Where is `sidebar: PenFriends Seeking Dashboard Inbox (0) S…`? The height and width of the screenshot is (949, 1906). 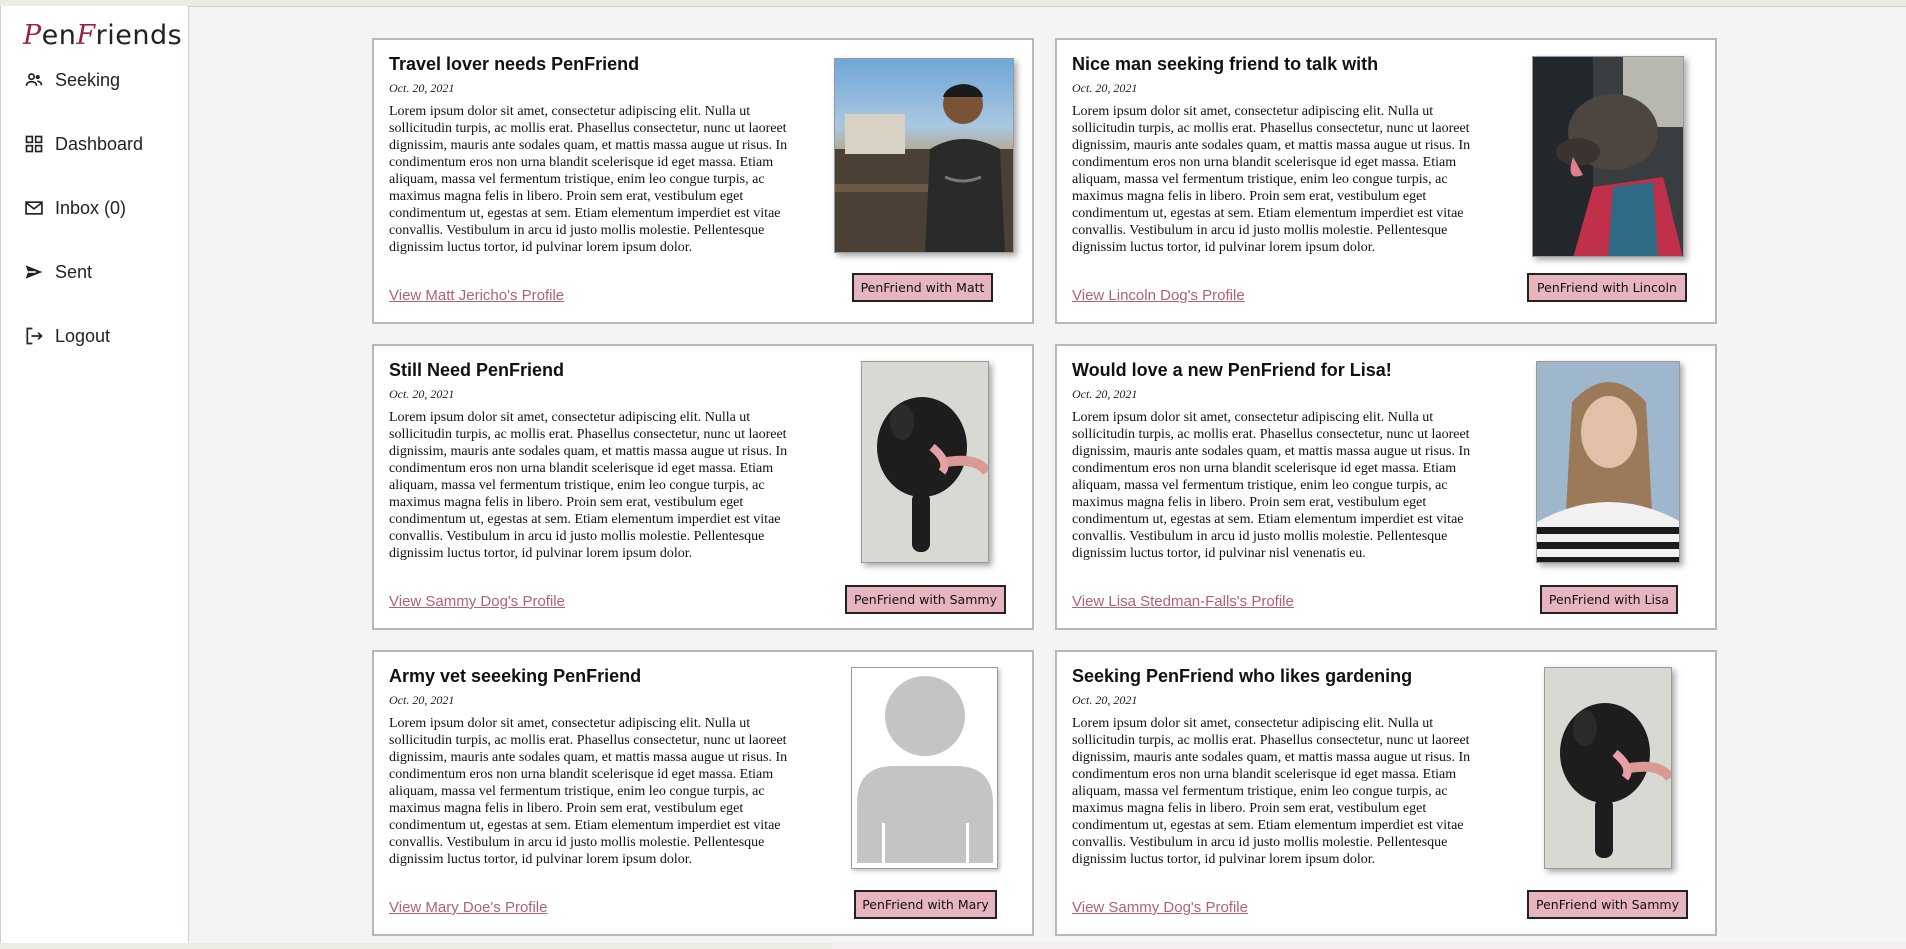
sidebar: PenFriends Seeking Dashboard Inbox (0) S… is located at coordinates (94, 474).